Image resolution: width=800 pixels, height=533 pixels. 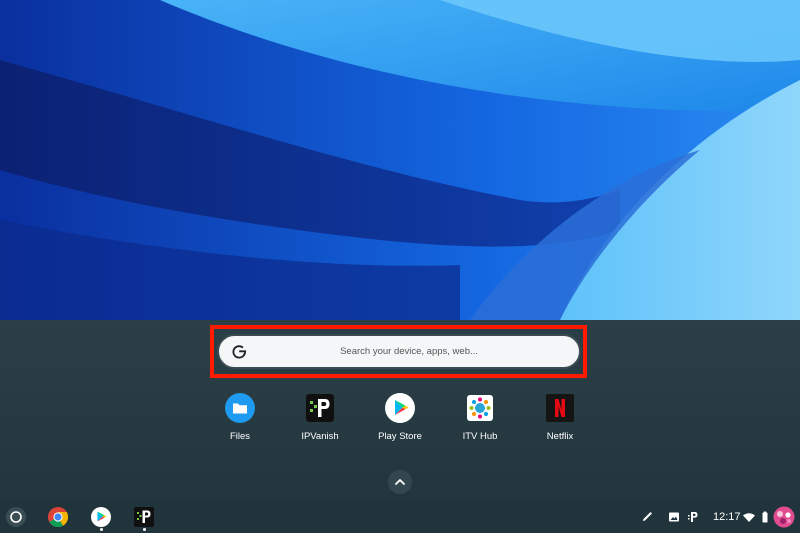 What do you see at coordinates (400, 436) in the screenshot?
I see `app-label: Play Store` at bounding box center [400, 436].